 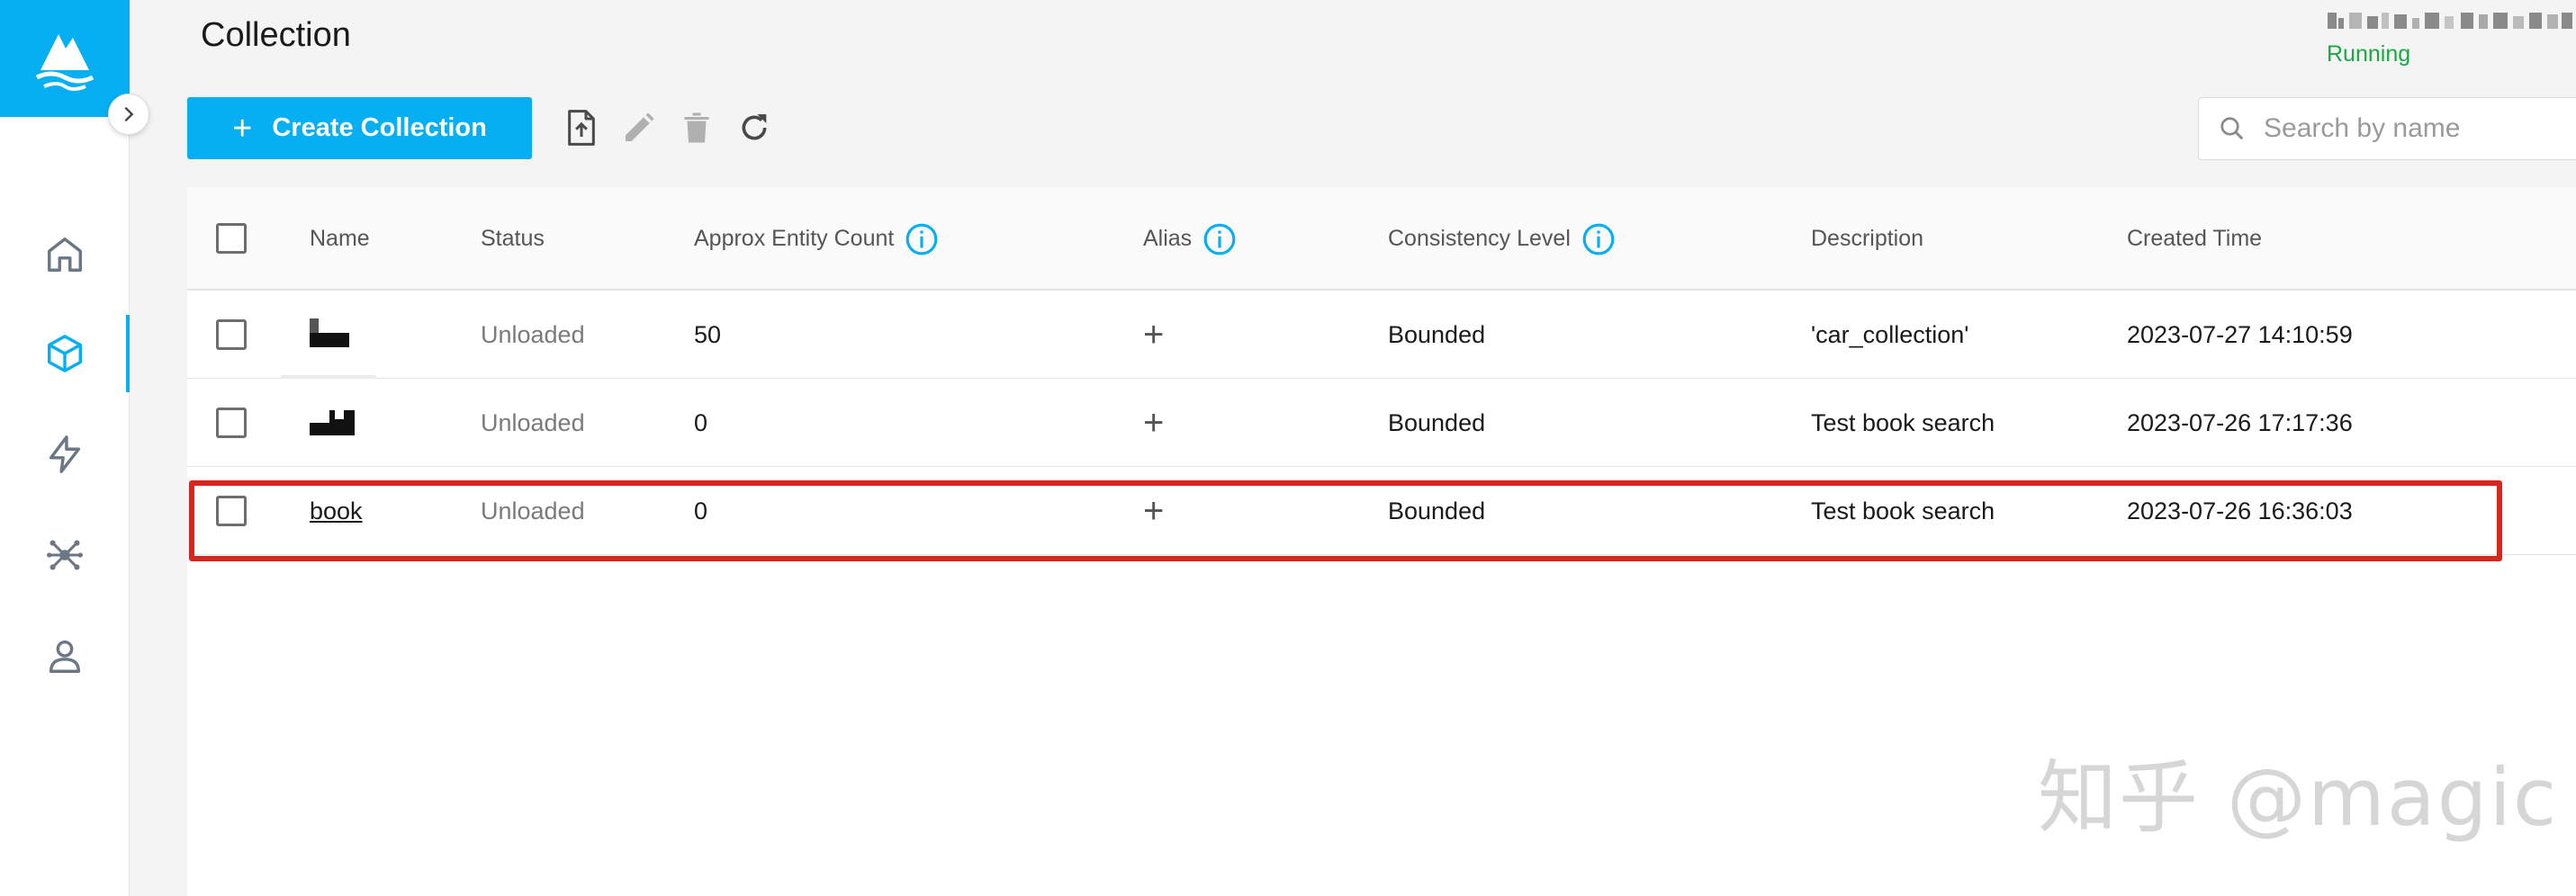 What do you see at coordinates (1867, 239) in the screenshot?
I see `column-description: Description` at bounding box center [1867, 239].